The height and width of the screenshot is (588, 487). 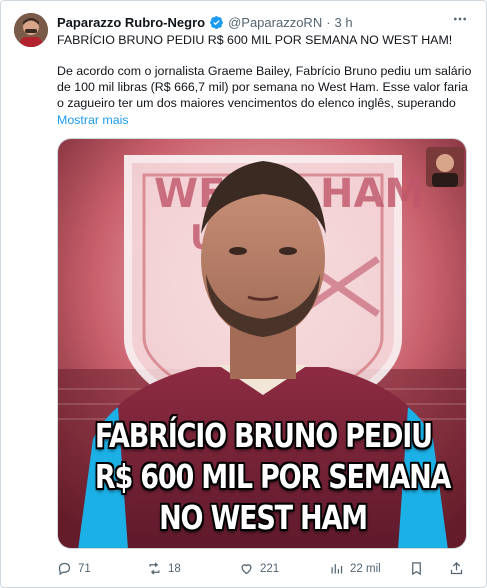 What do you see at coordinates (273, 476) in the screenshot?
I see `media-caption-line2: R$ 600 MIL POR SEMANA` at bounding box center [273, 476].